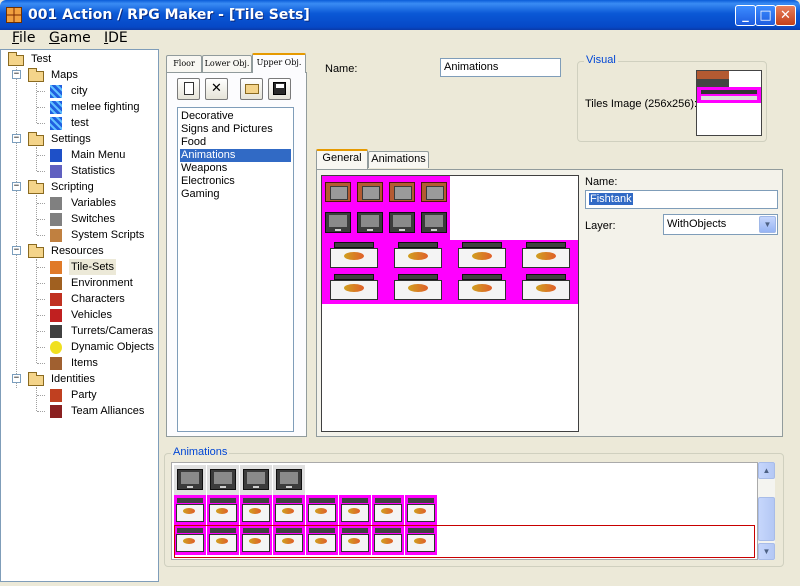  What do you see at coordinates (100, 347) in the screenshot?
I see `tree-item: Dynamic Objects` at bounding box center [100, 347].